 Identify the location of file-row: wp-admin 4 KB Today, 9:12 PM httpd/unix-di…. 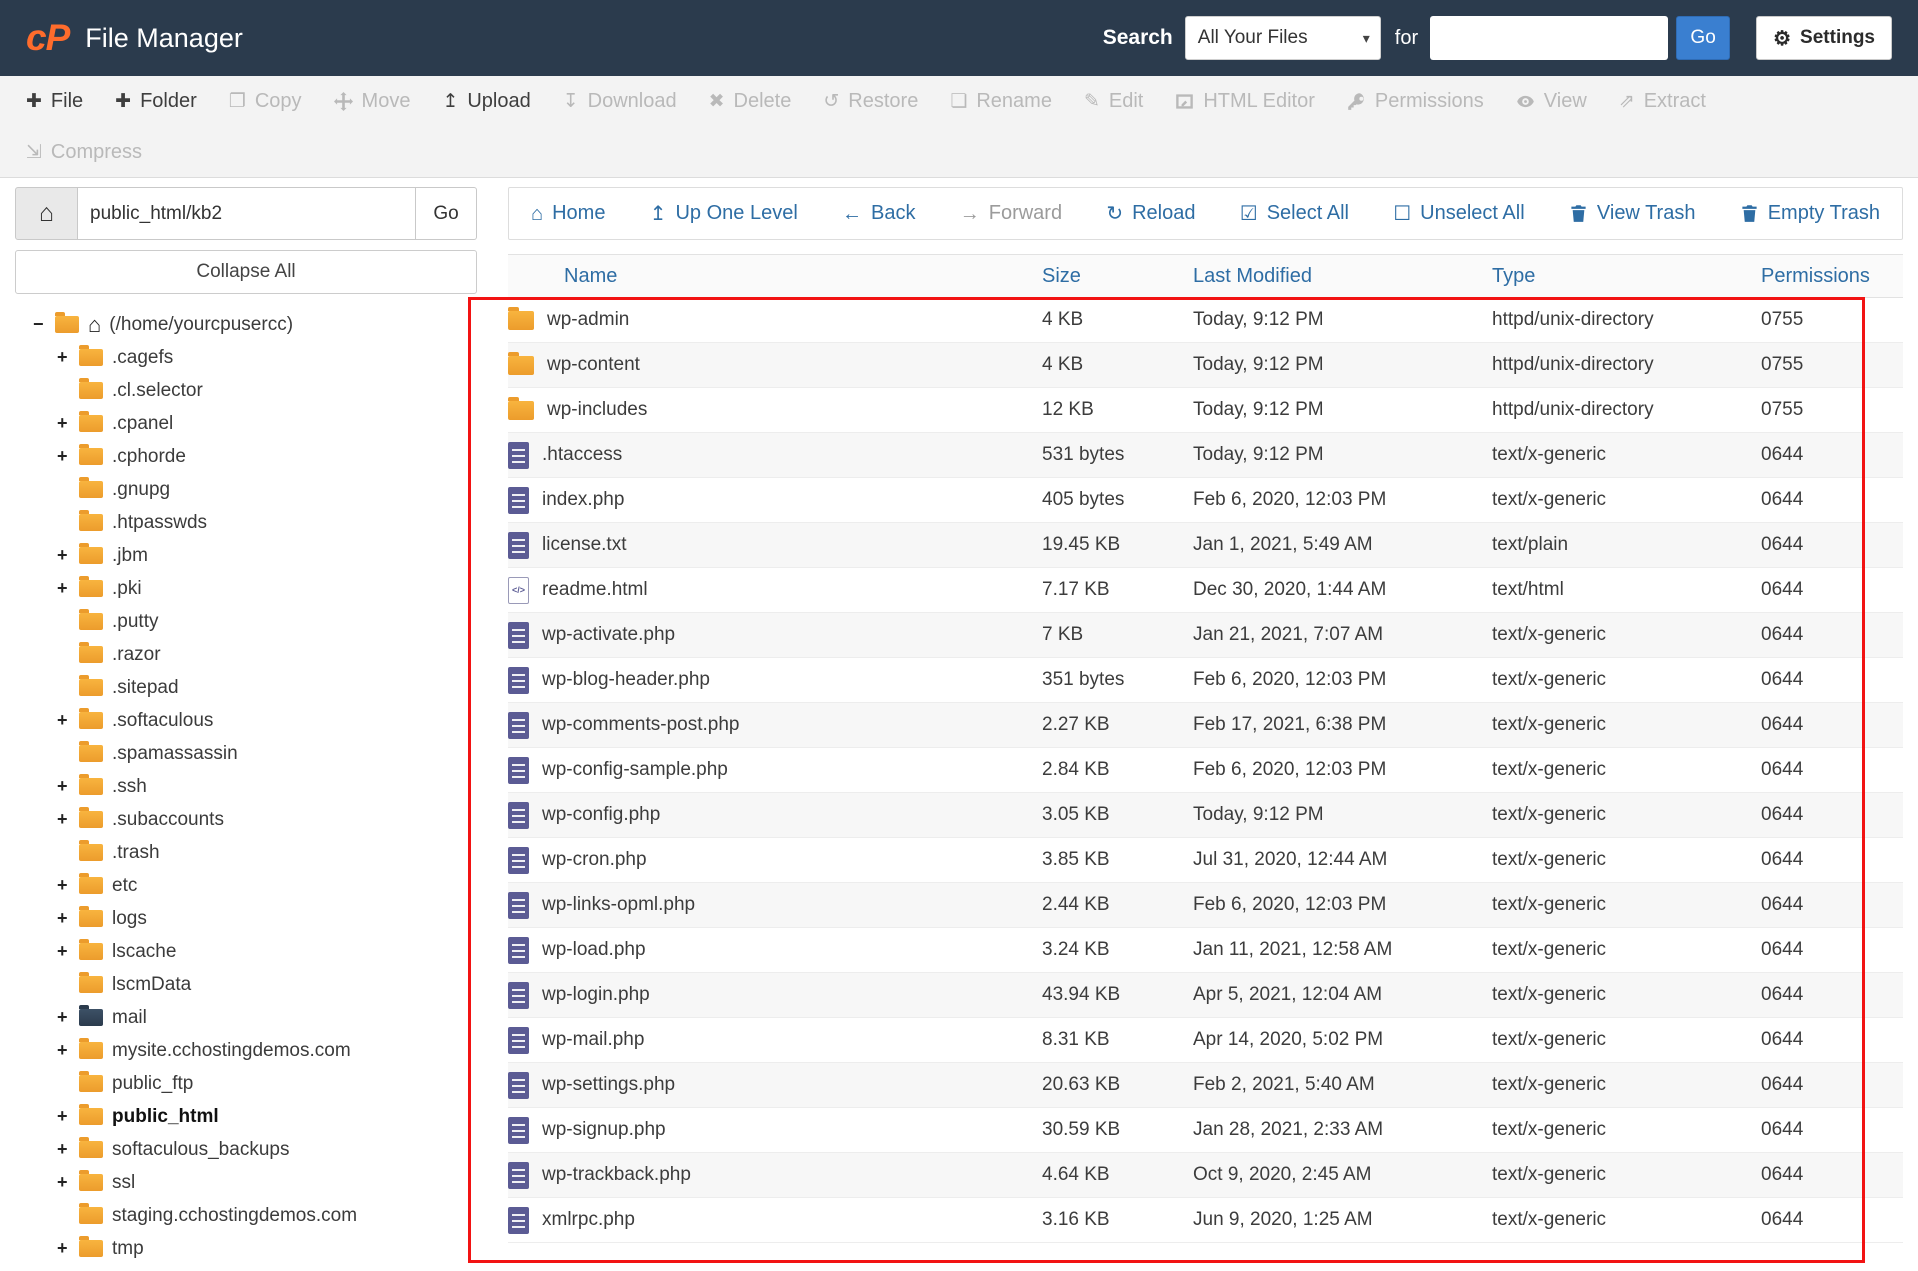
(1205, 320).